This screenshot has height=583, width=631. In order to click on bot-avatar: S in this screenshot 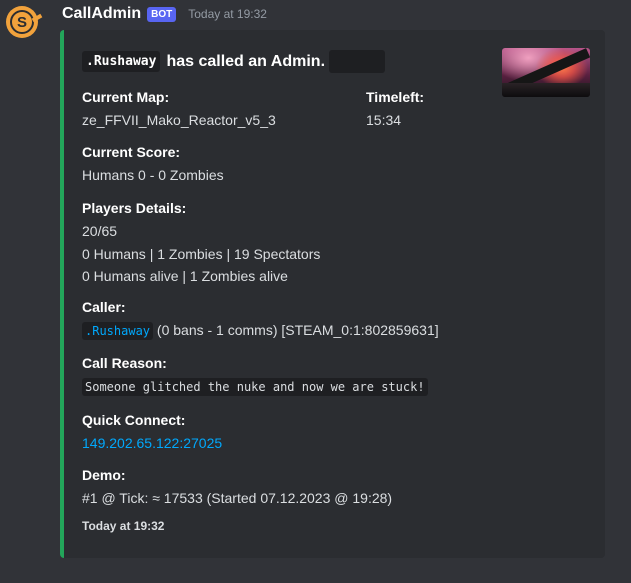, I will do `click(24, 22)`.